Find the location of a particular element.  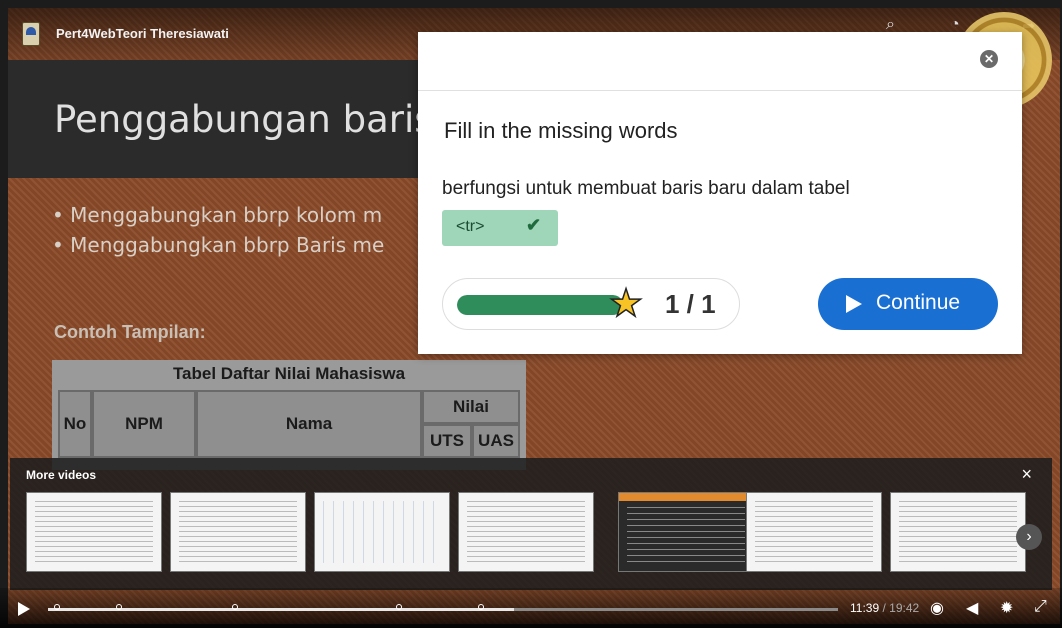

continue-label: Continue is located at coordinates (918, 302).